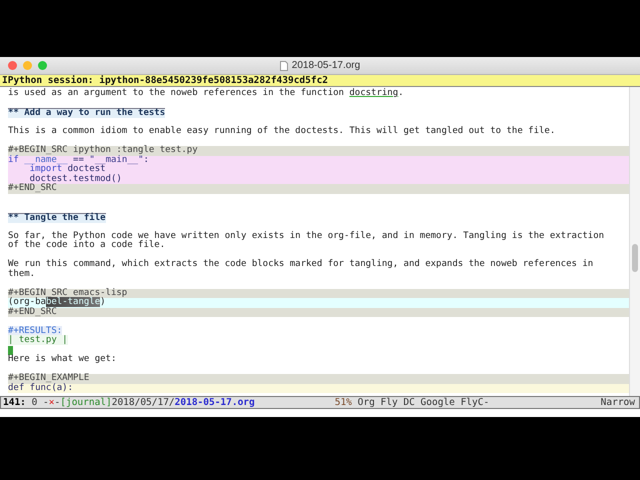 This screenshot has height=480, width=640. Describe the element at coordinates (318, 379) in the screenshot. I see `block-delimiter: #+BEGIN_EXAMPLE` at that location.